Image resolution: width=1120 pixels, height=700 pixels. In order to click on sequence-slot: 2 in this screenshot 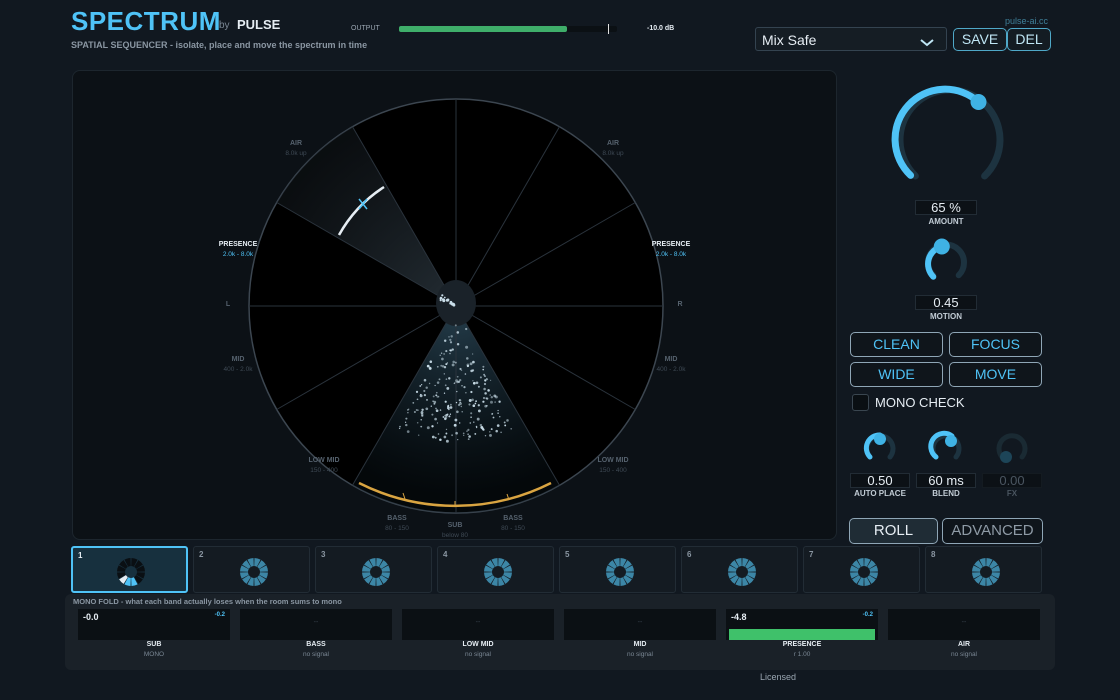, I will do `click(251, 569)`.